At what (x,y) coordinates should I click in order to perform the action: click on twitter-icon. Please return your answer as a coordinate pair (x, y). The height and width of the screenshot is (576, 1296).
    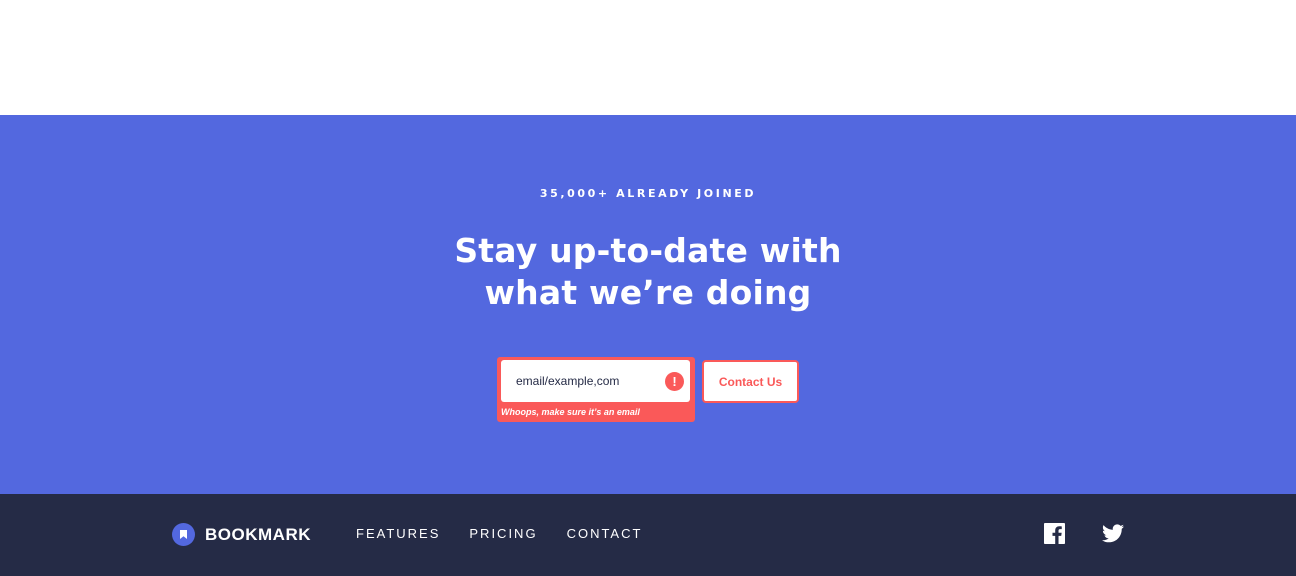
    Looking at the image, I should click on (1113, 533).